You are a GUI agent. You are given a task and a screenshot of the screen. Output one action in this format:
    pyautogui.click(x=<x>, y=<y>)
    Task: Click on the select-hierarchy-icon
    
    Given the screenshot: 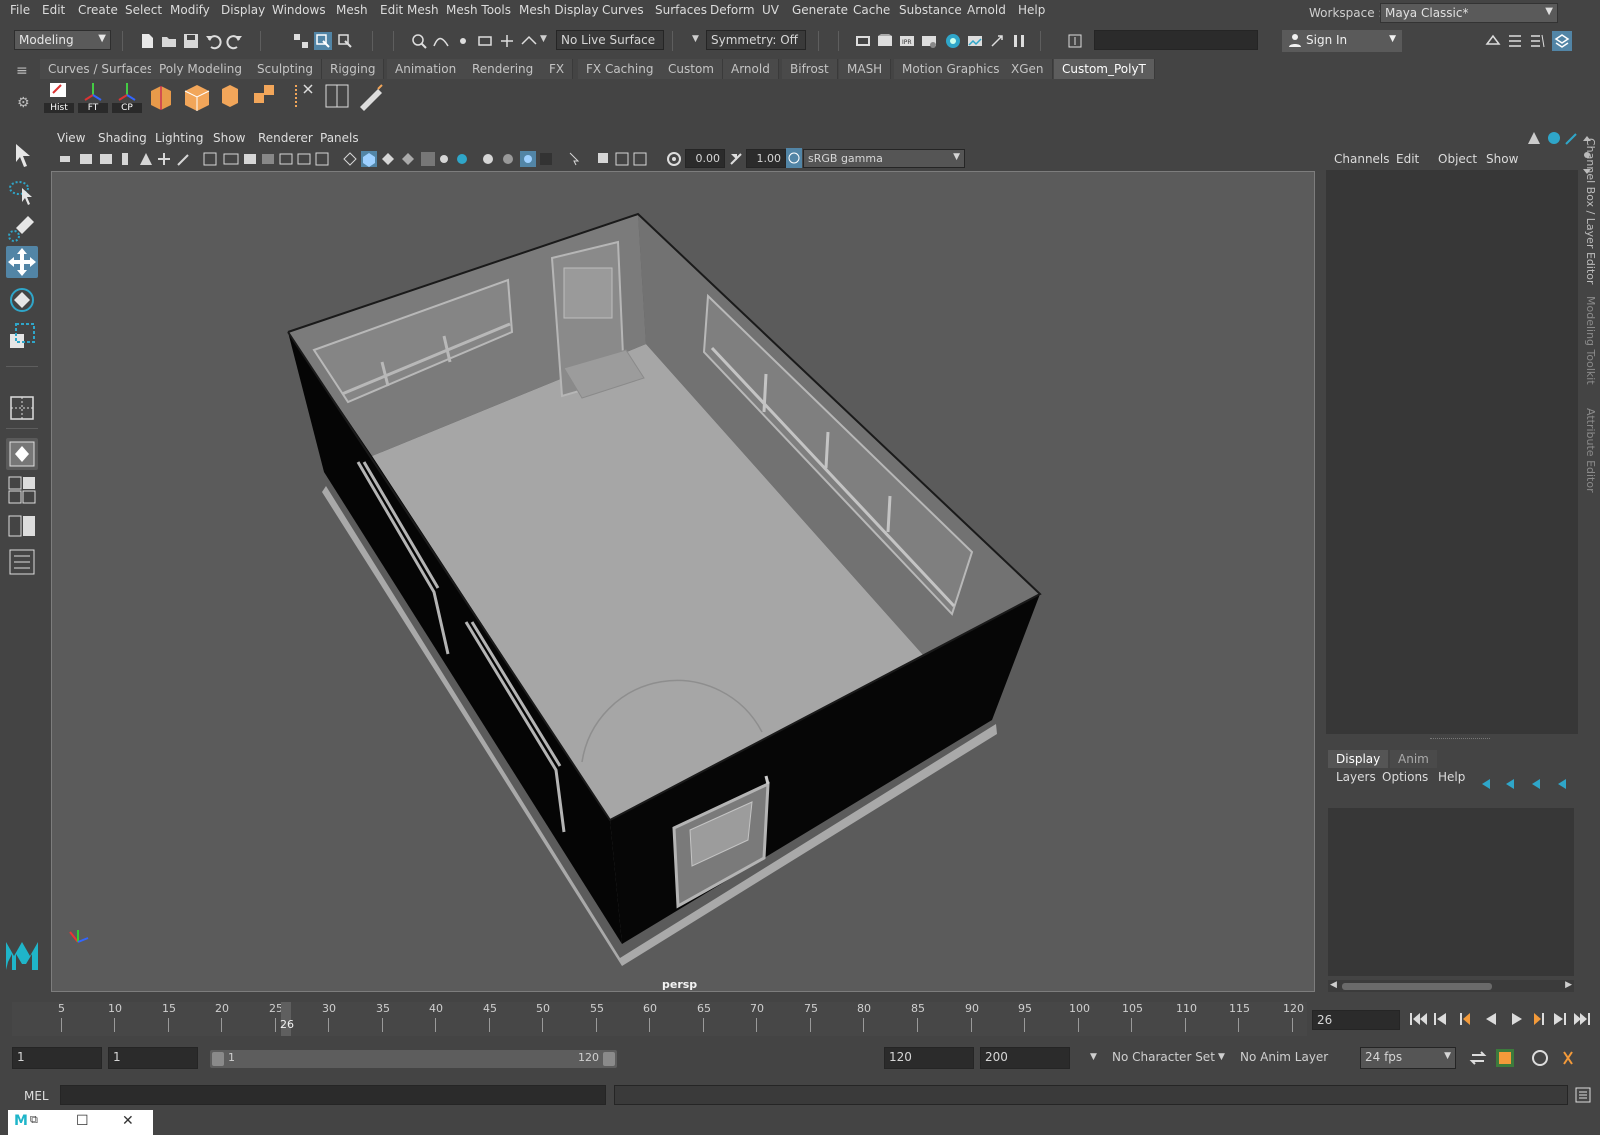 What is the action you would take?
    pyautogui.click(x=301, y=41)
    